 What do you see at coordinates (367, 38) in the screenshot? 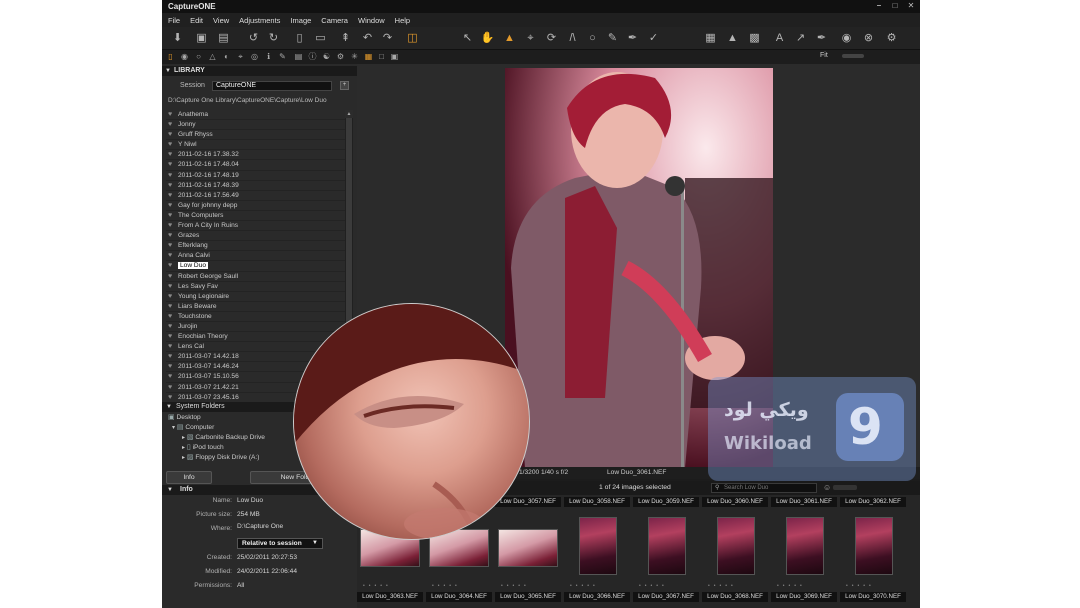
I see `undo-icon: ↶` at bounding box center [367, 38].